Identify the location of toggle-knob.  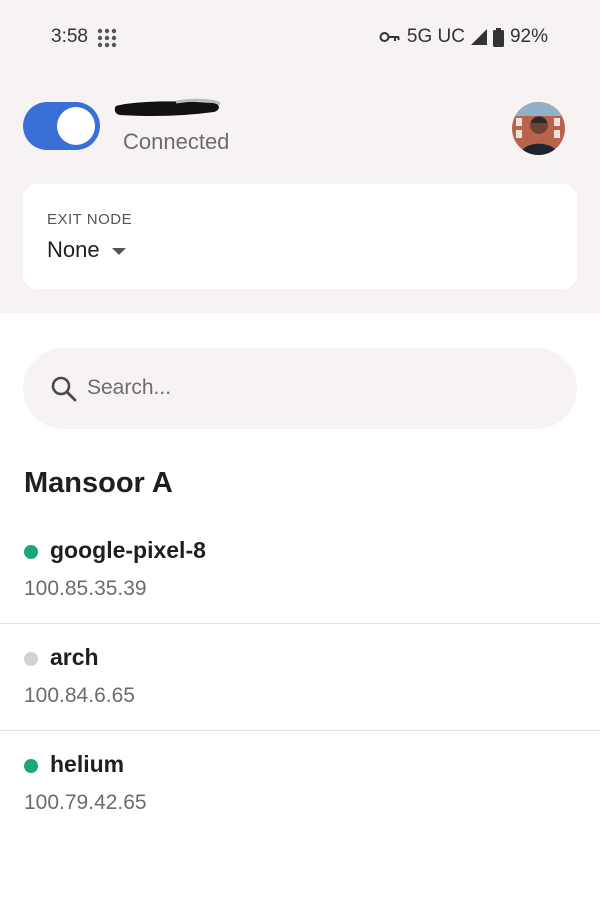
(76, 126).